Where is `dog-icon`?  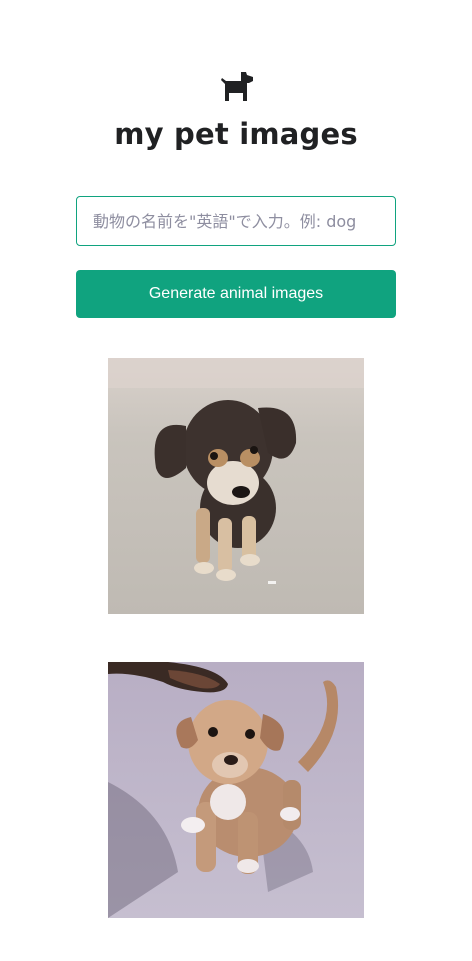
dog-icon is located at coordinates (237, 86).